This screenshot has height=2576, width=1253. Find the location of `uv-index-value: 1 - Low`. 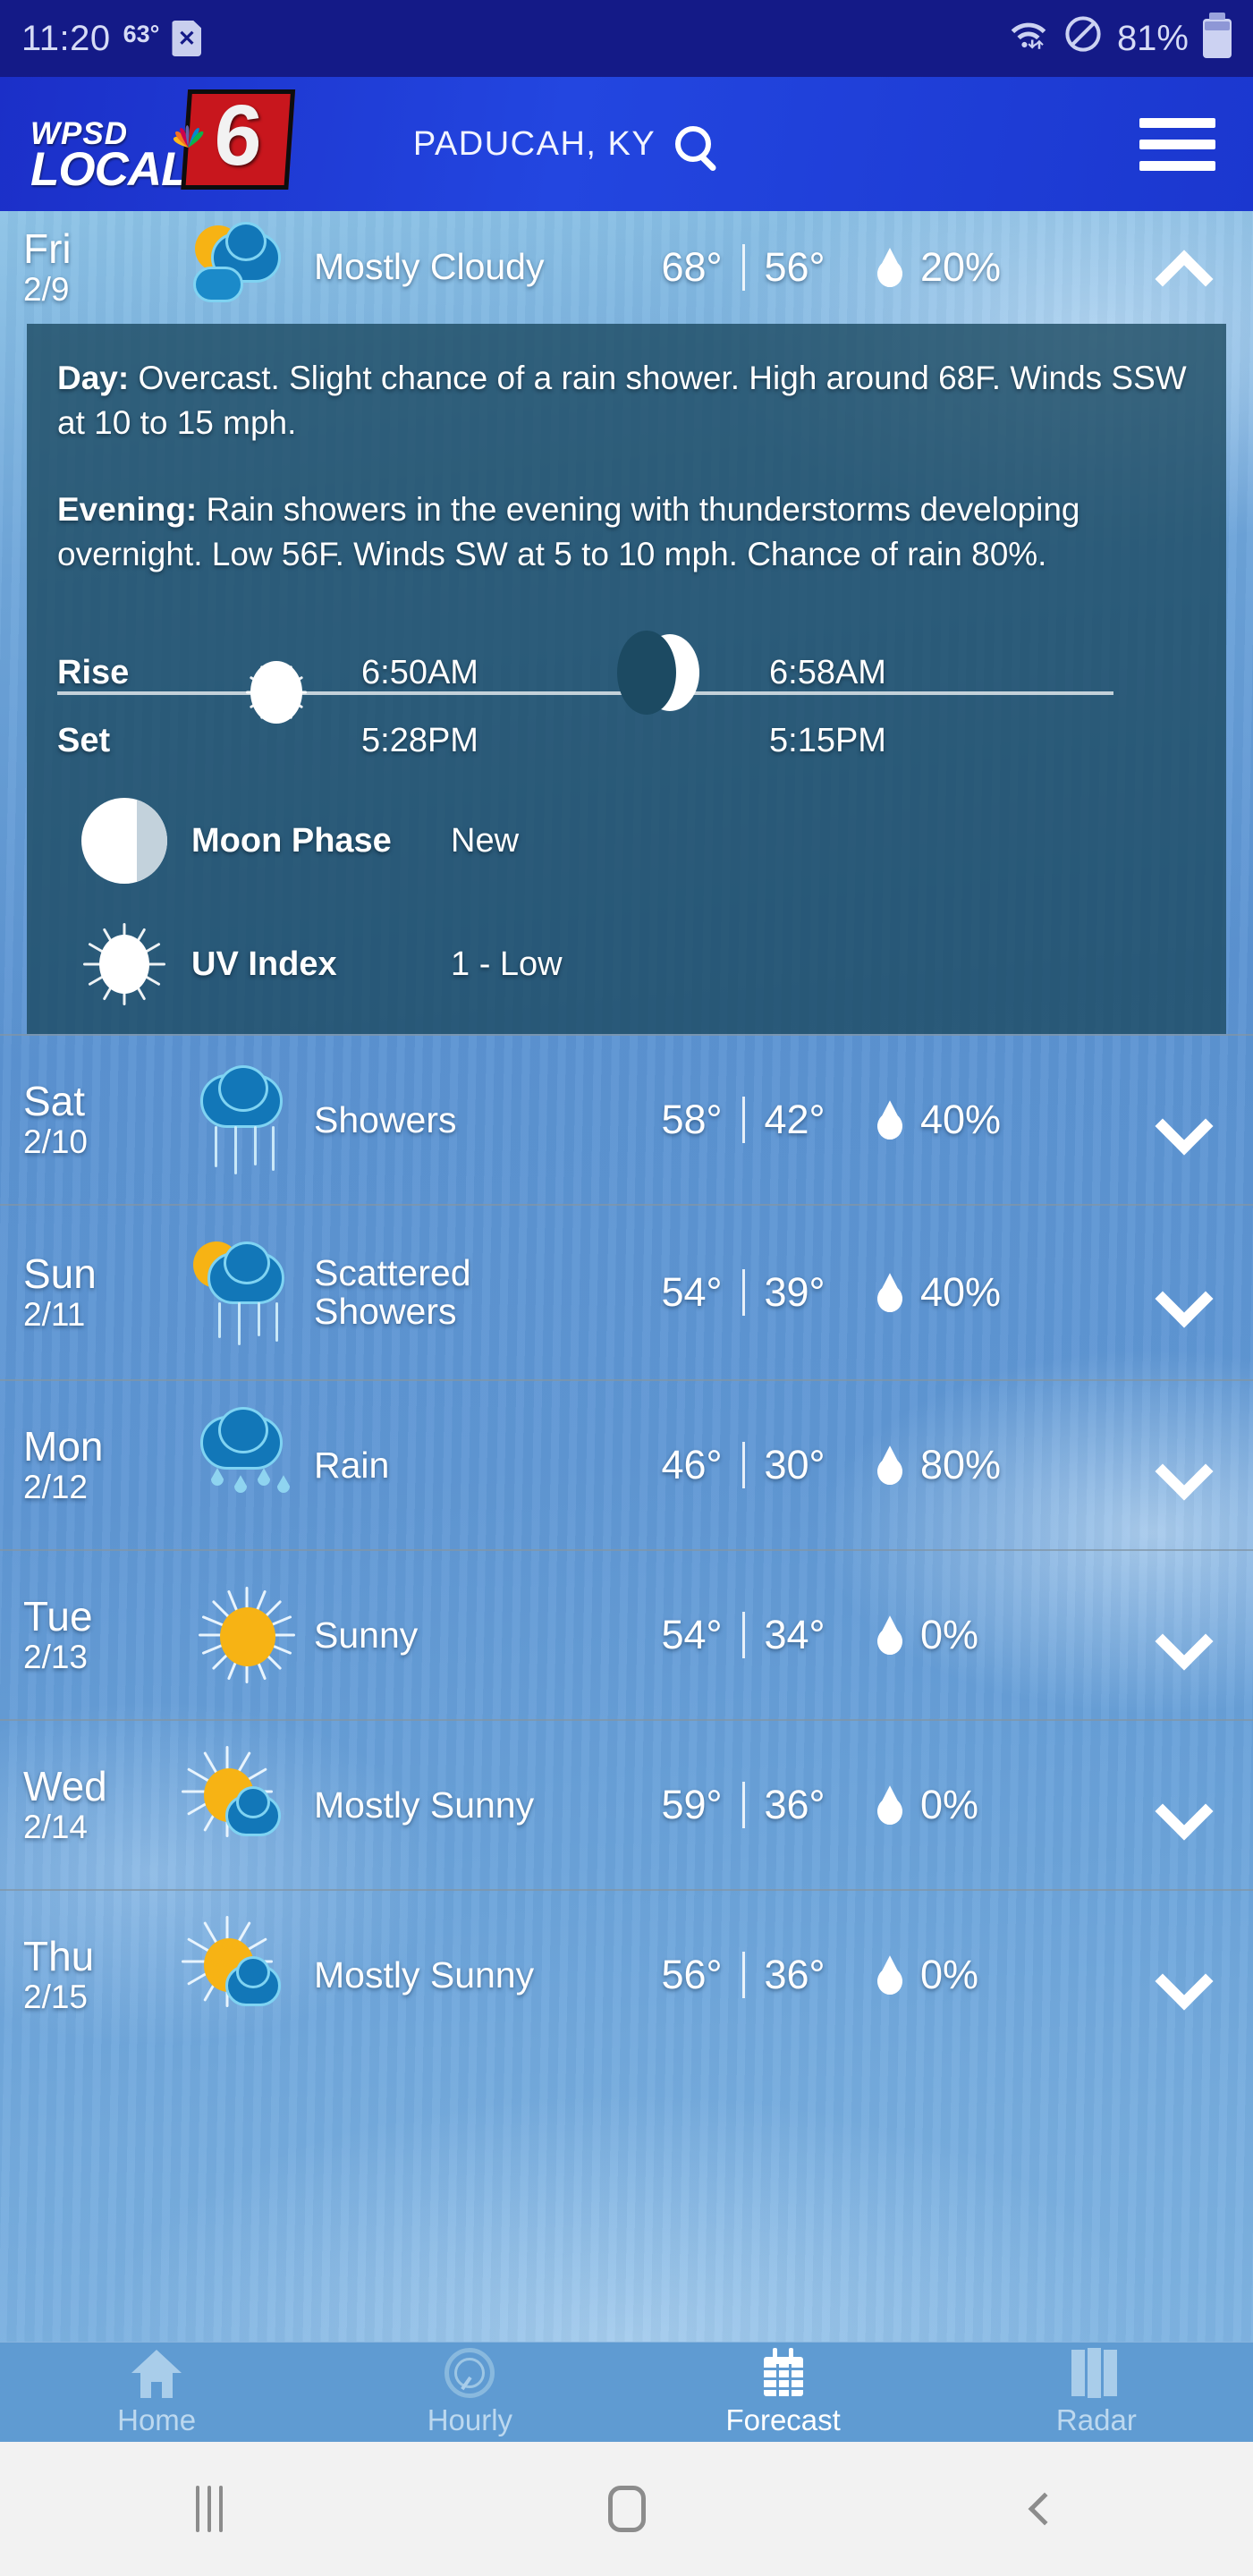

uv-index-value: 1 - Low is located at coordinates (507, 964).